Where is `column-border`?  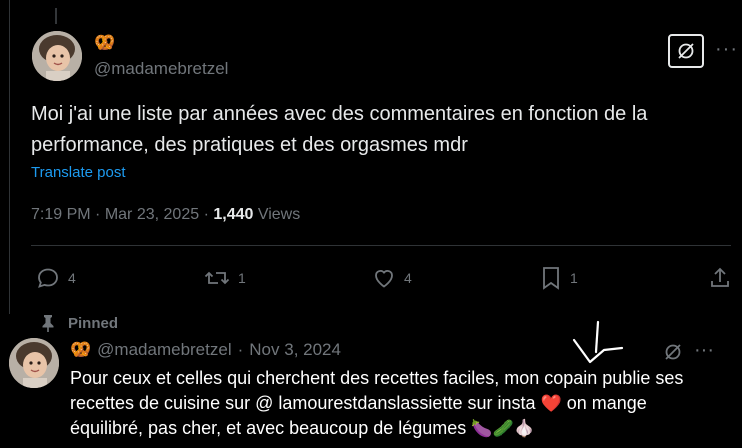 column-border is located at coordinates (9, 157).